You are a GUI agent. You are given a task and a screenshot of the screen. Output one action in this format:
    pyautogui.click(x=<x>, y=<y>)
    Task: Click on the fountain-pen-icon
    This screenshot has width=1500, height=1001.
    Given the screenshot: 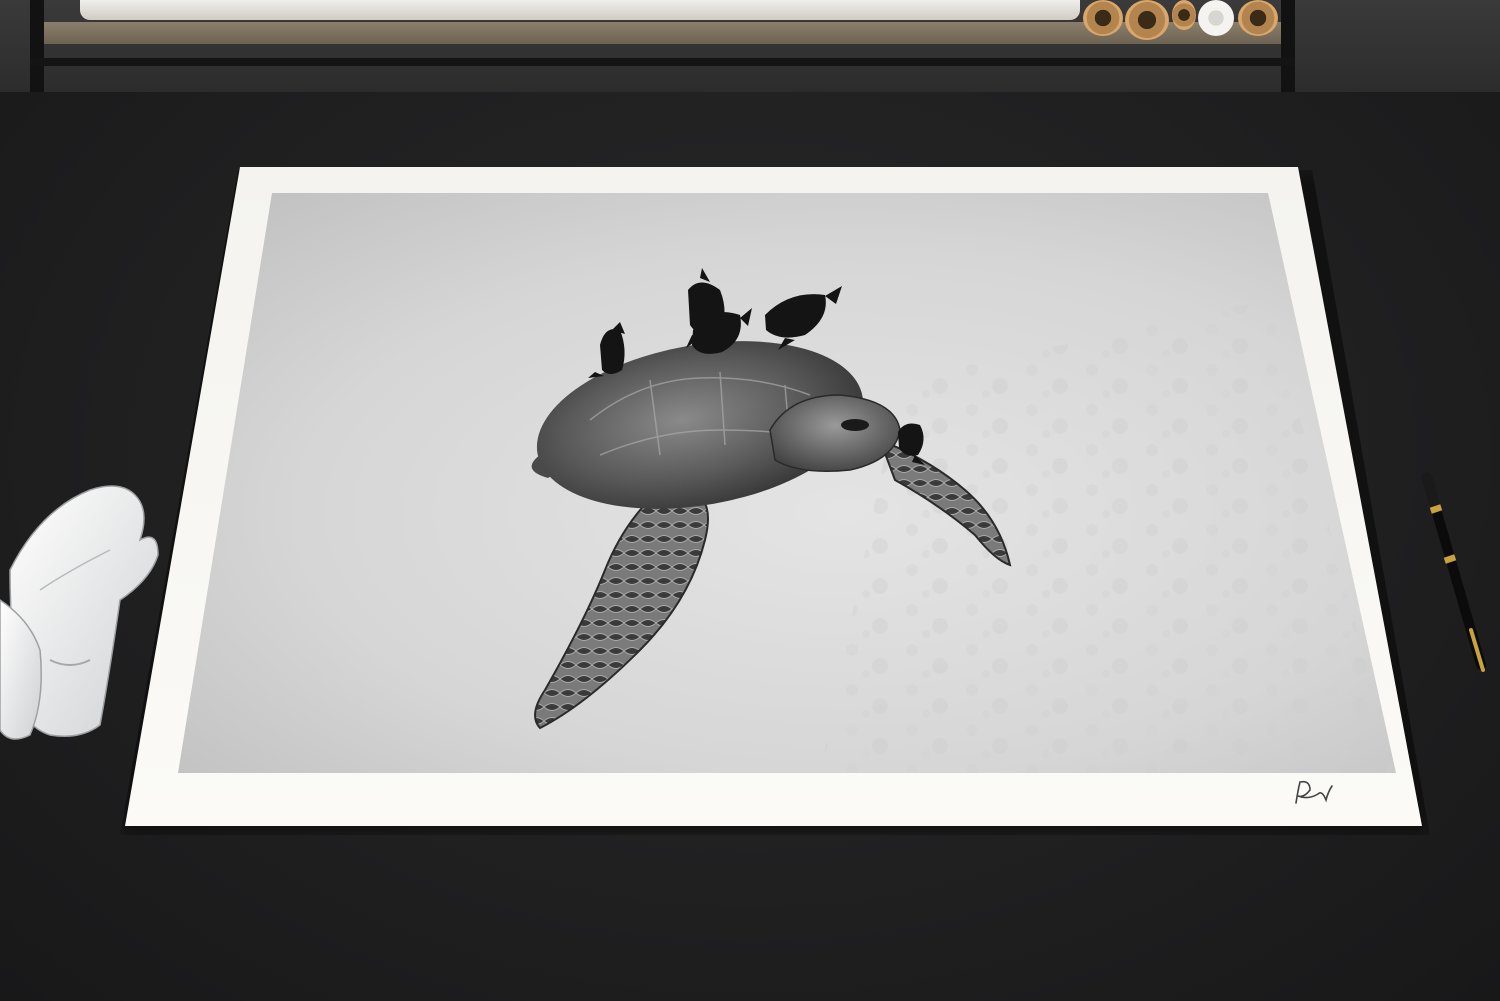 What is the action you would take?
    pyautogui.click(x=1453, y=572)
    